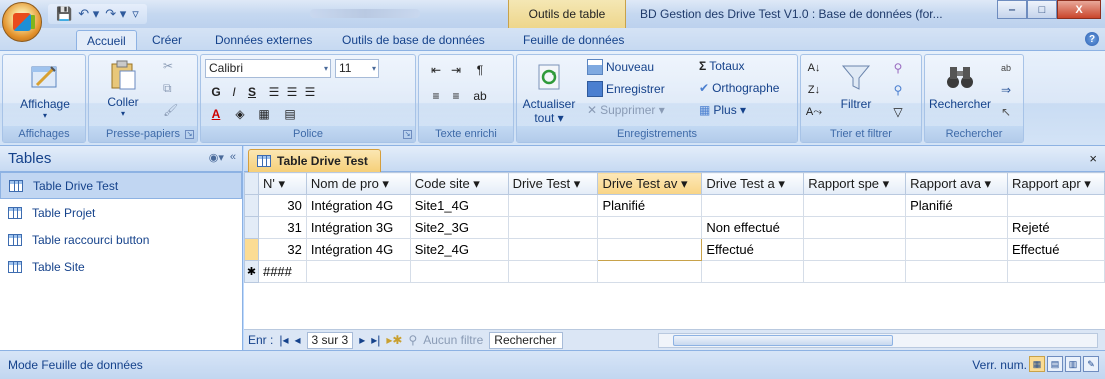 Image resolution: width=1105 pixels, height=379 pixels. What do you see at coordinates (1073, 364) in the screenshot?
I see `pivotchart-view-icon: ▥` at bounding box center [1073, 364].